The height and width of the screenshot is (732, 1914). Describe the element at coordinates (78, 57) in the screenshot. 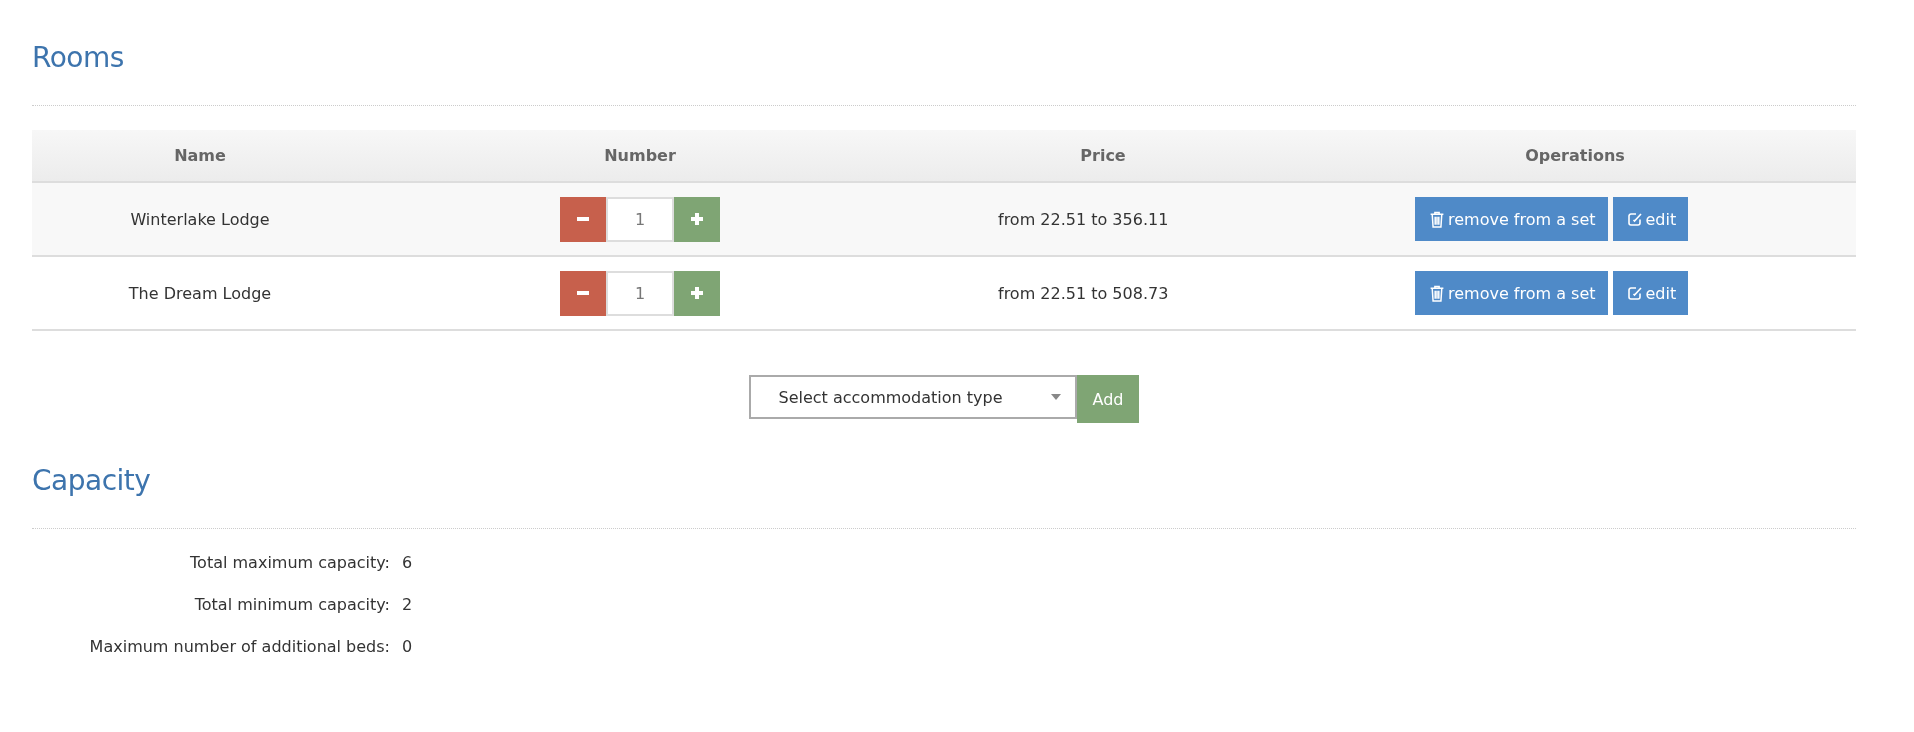

I see `section-title: Rooms` at that location.